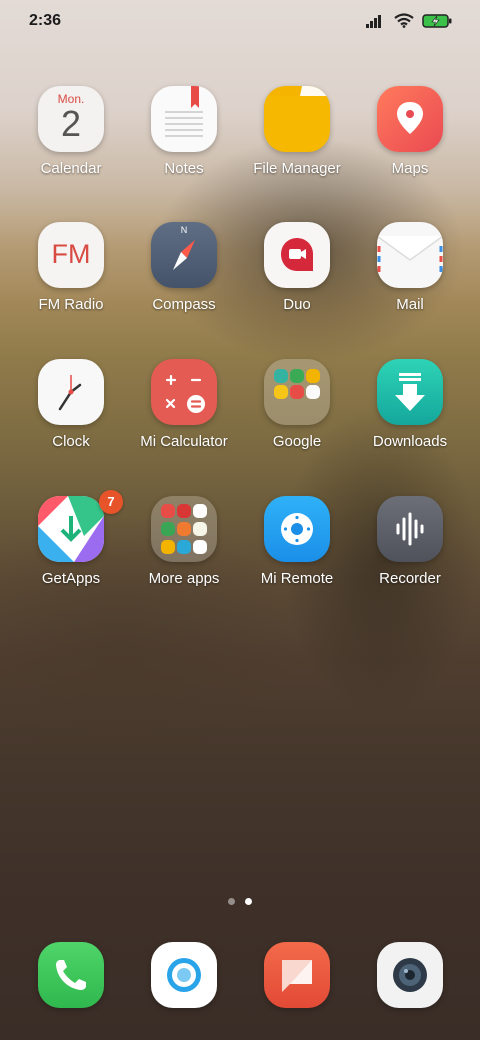 This screenshot has width=480, height=1040. I want to click on app-downloads: Downloads, so click(410, 404).